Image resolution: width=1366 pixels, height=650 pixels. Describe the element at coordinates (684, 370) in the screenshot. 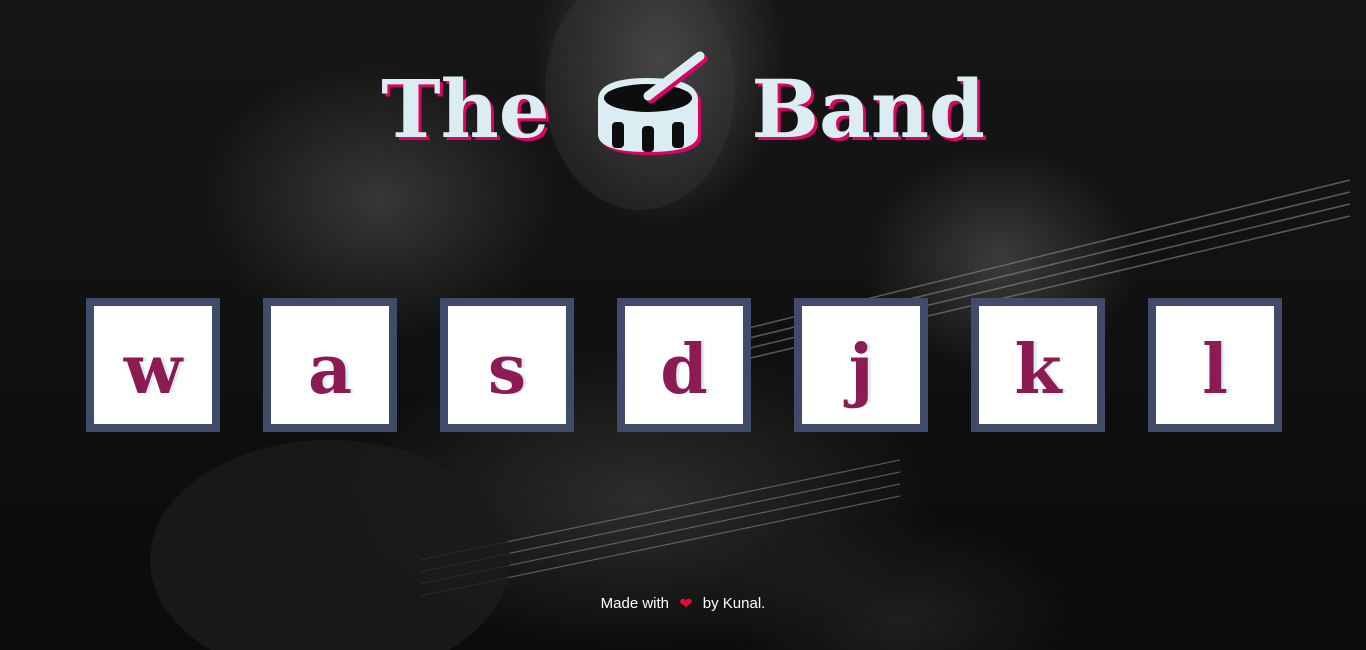

I see `drum-key-label: d` at that location.